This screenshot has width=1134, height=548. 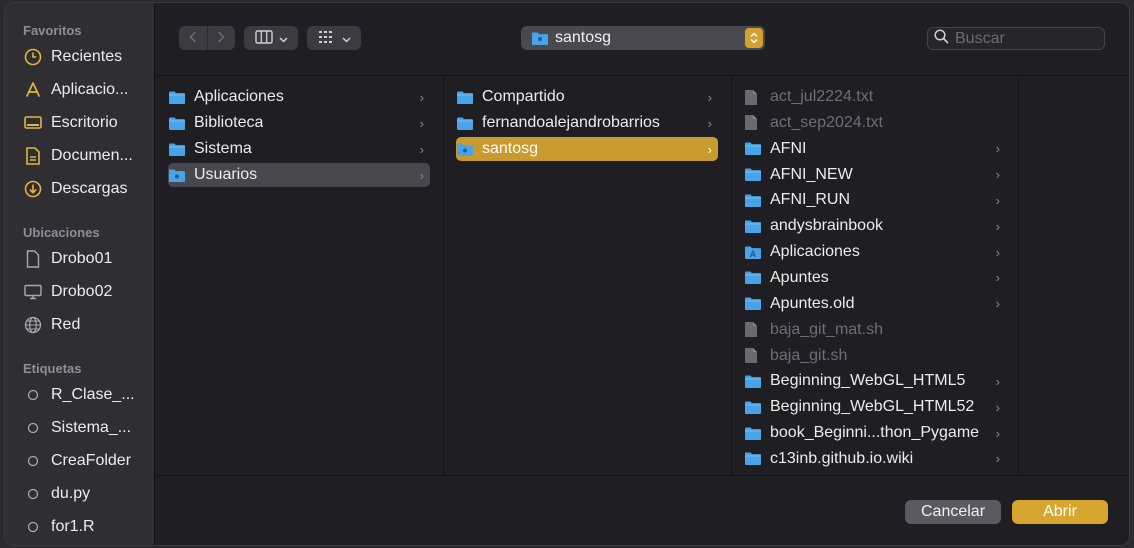 What do you see at coordinates (1060, 512) in the screenshot?
I see `open-button: Abrir` at bounding box center [1060, 512].